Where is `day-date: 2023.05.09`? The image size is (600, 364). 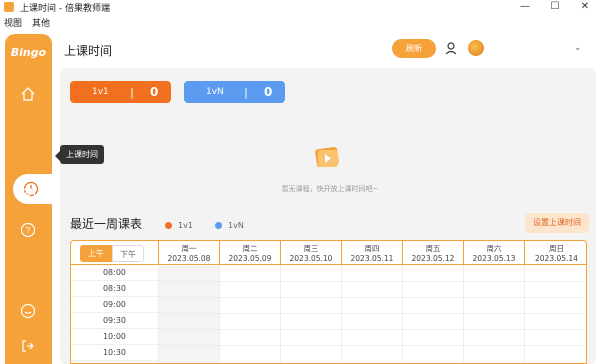
day-date: 2023.05.09 is located at coordinates (250, 258).